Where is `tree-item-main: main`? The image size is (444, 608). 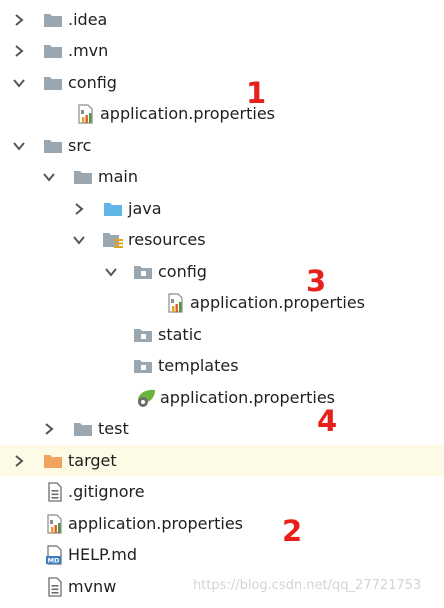
tree-item-main: main is located at coordinates (222, 176).